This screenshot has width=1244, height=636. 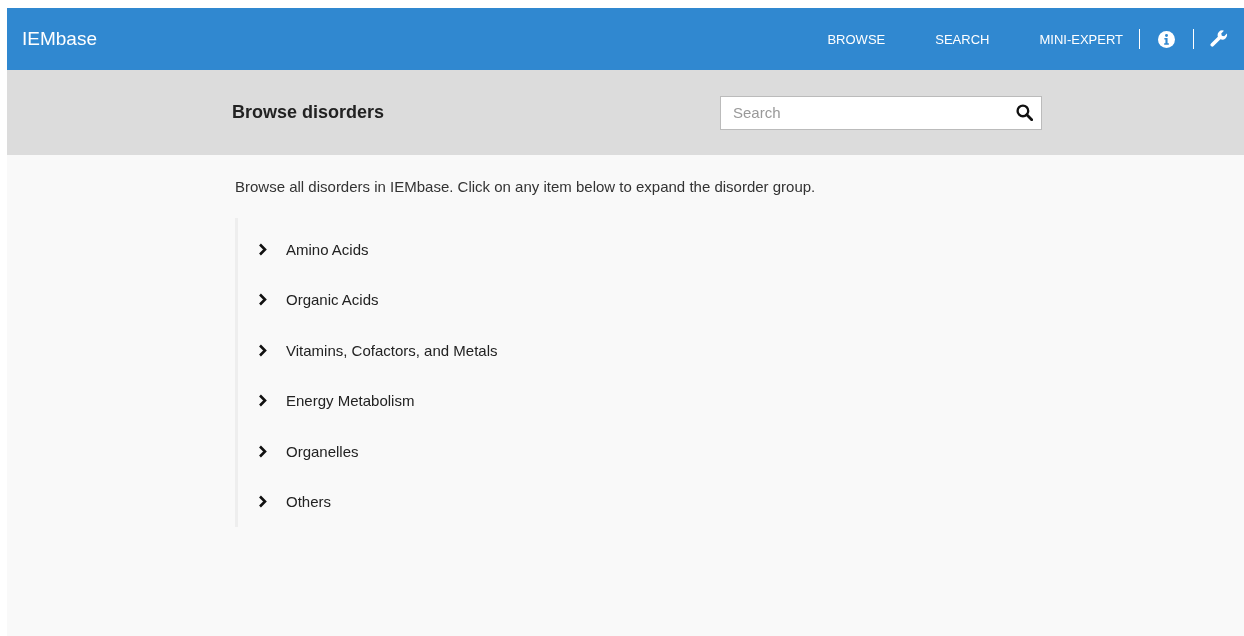 What do you see at coordinates (881, 112) in the screenshot?
I see `search-field: Search` at bounding box center [881, 112].